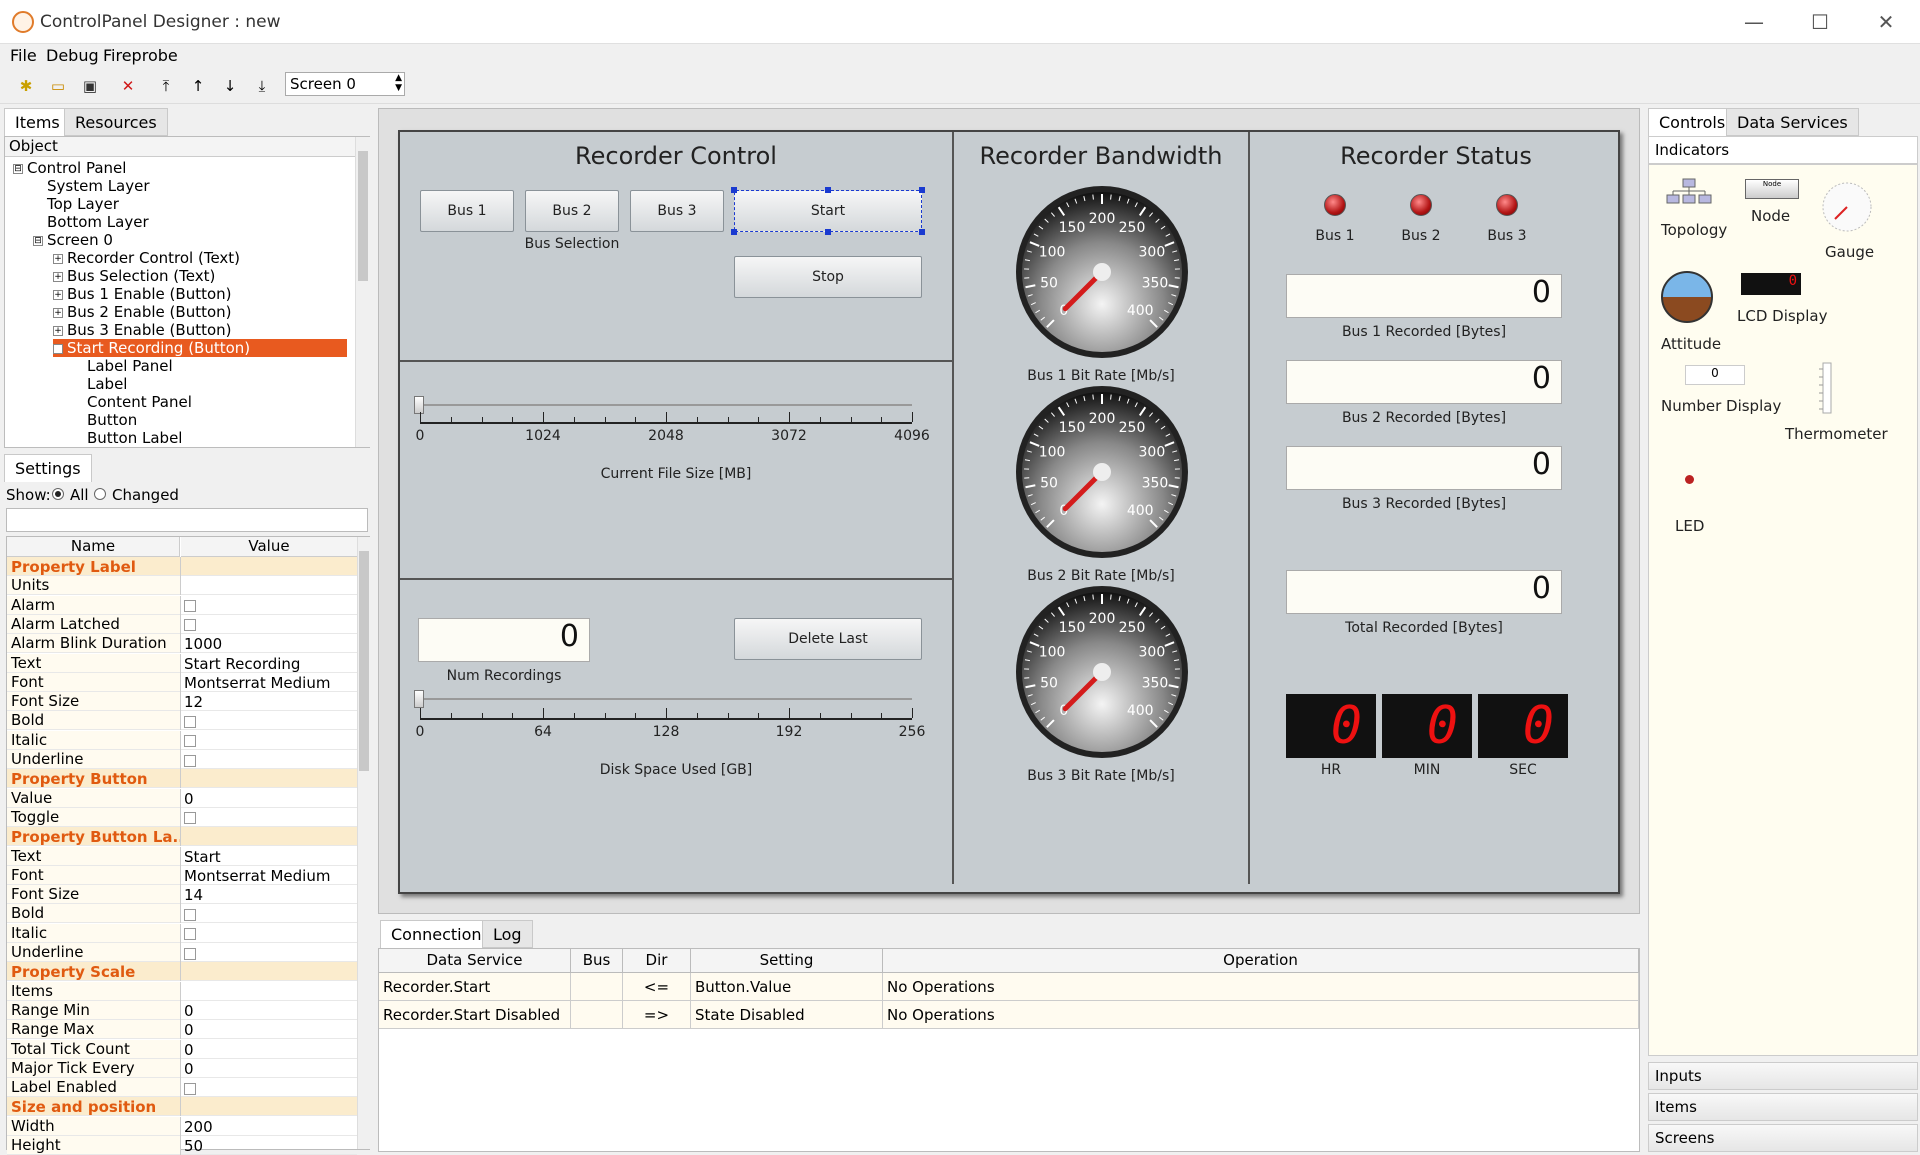  Describe the element at coordinates (1847, 207) in the screenshot. I see `gauge-icon` at that location.